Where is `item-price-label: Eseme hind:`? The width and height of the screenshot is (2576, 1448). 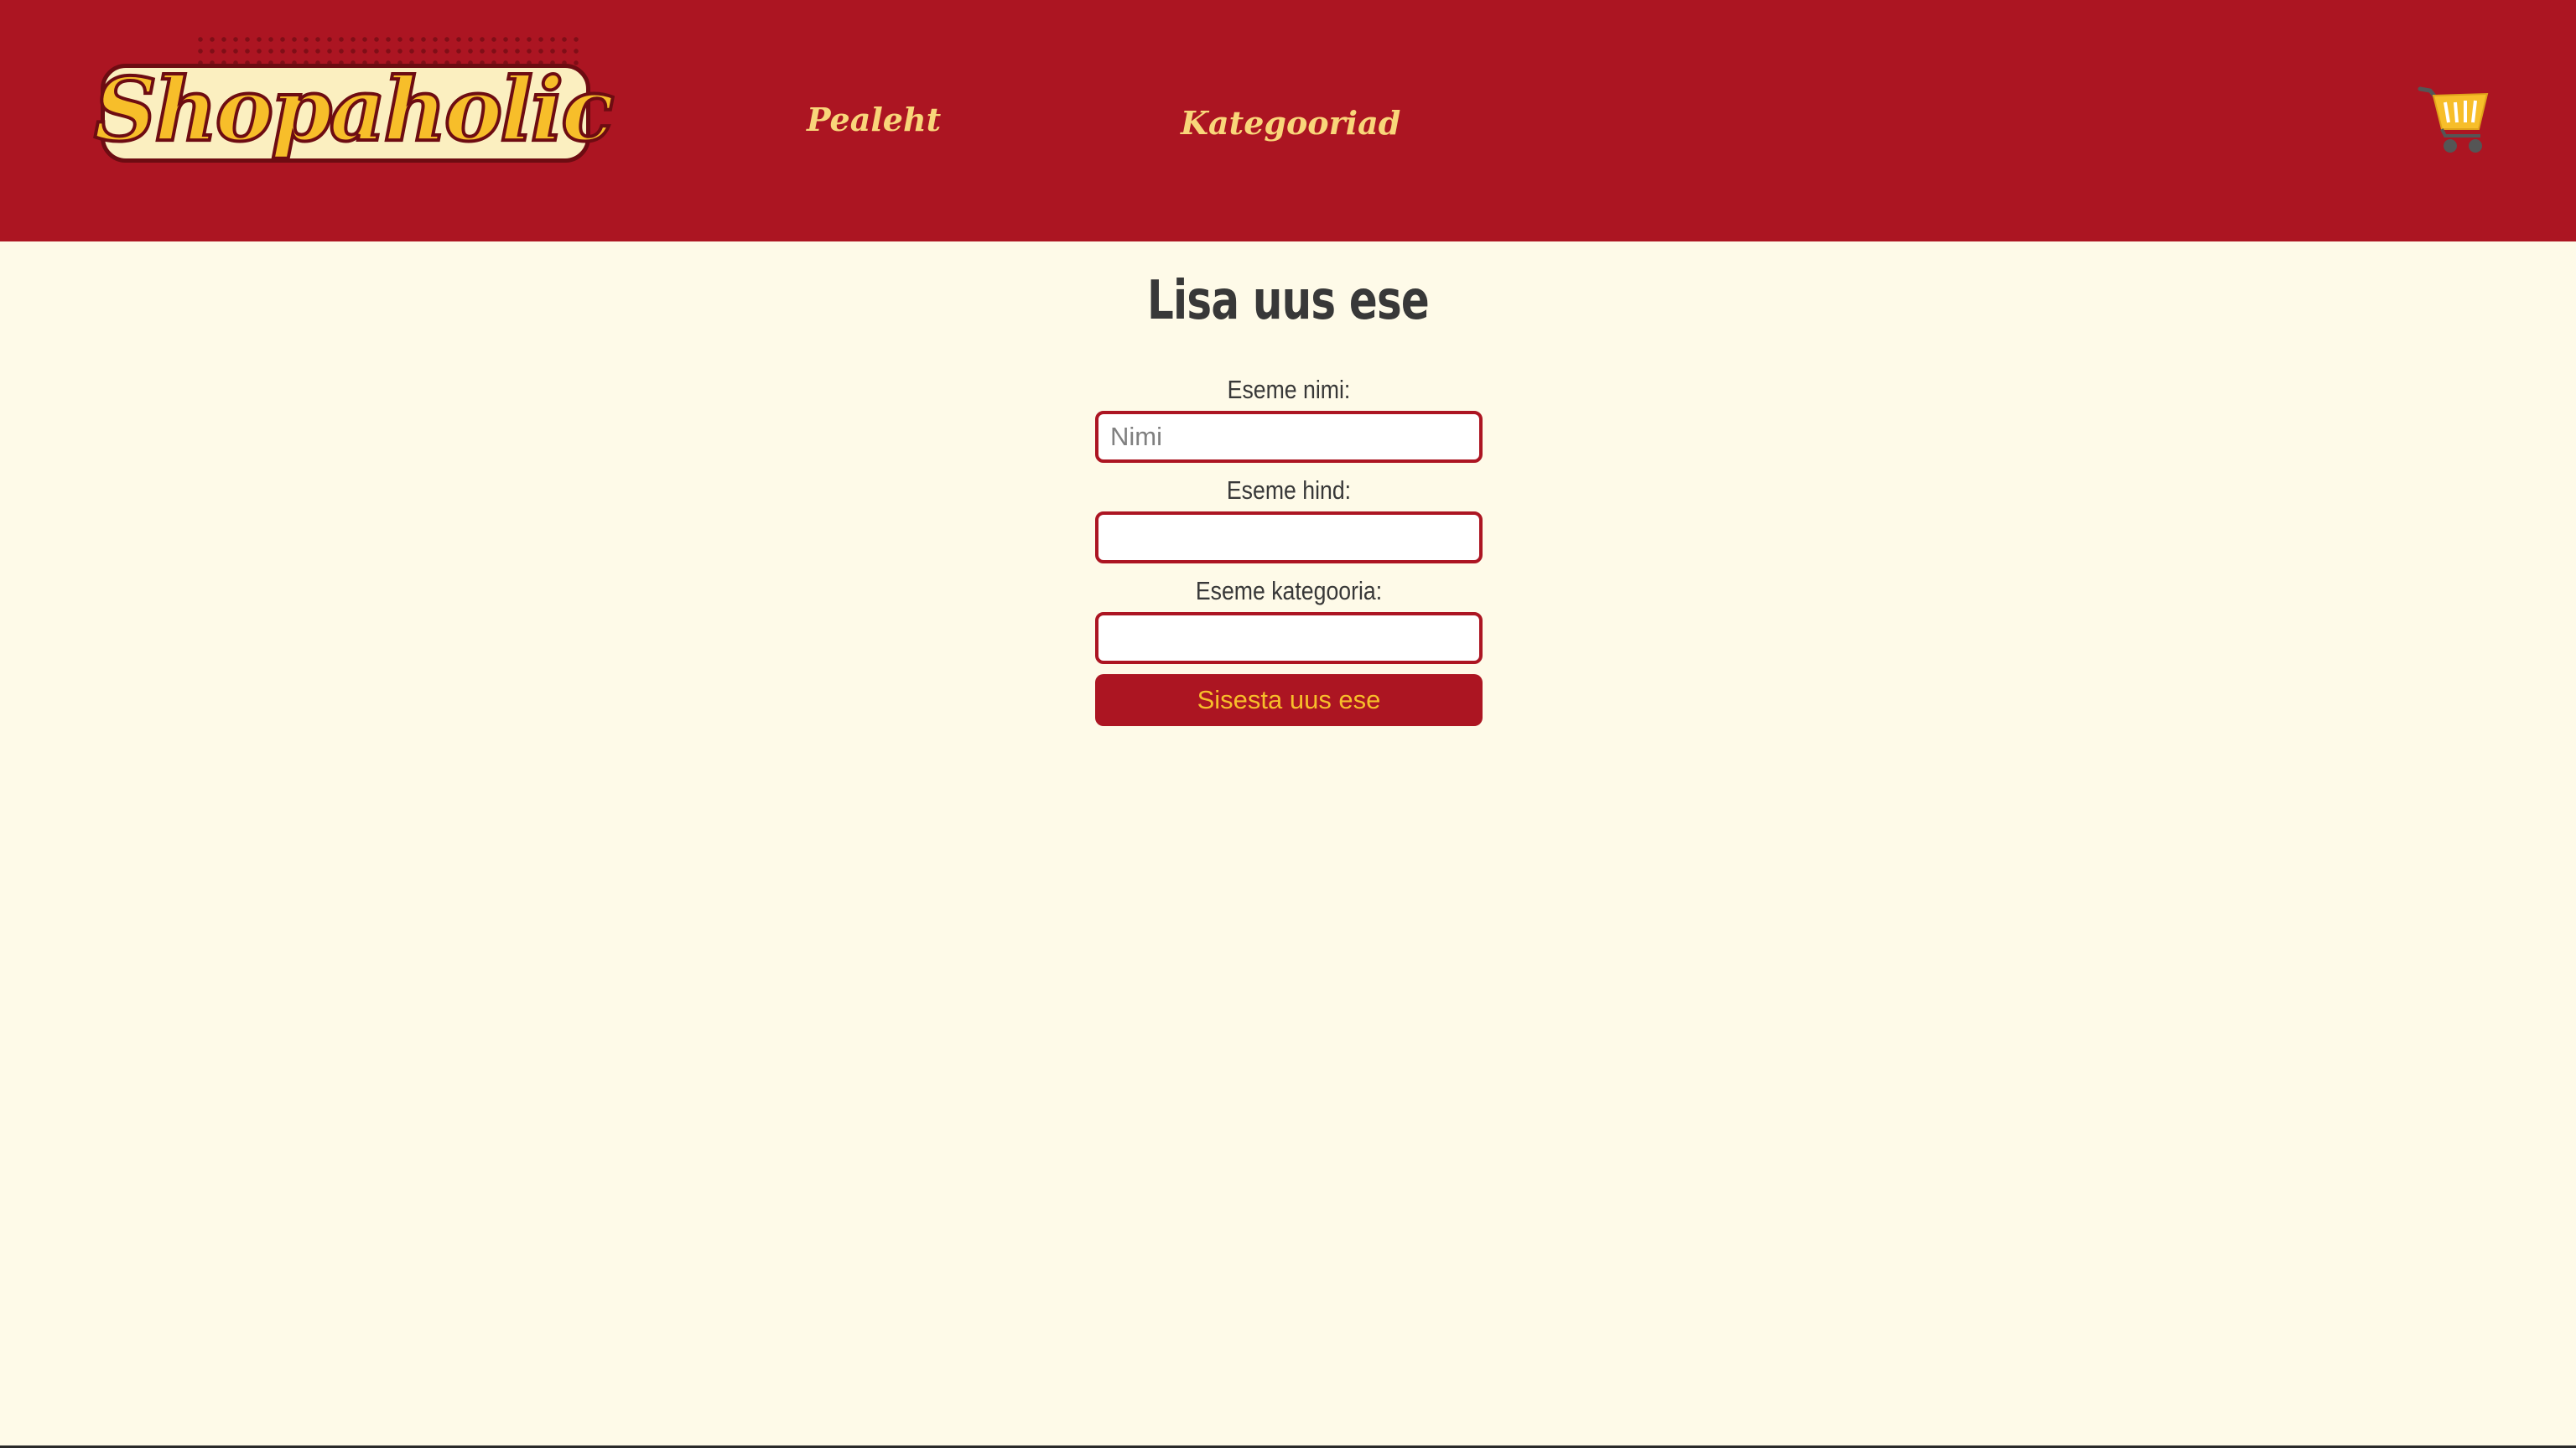
item-price-label: Eseme hind: is located at coordinates (1289, 490).